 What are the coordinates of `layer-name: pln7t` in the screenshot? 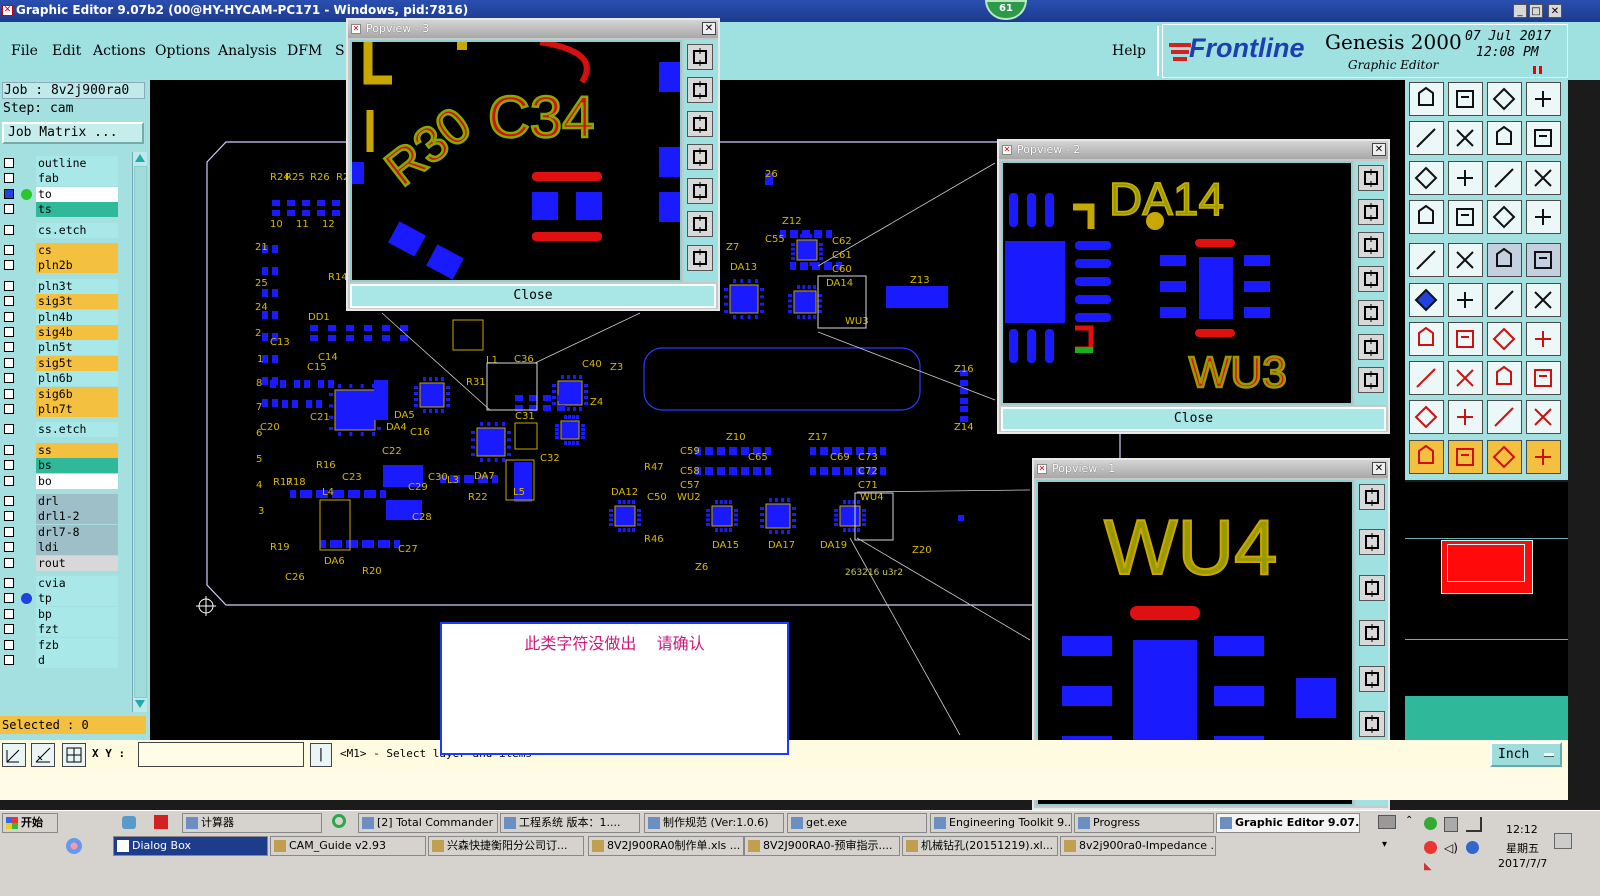 It's located at (77, 409).